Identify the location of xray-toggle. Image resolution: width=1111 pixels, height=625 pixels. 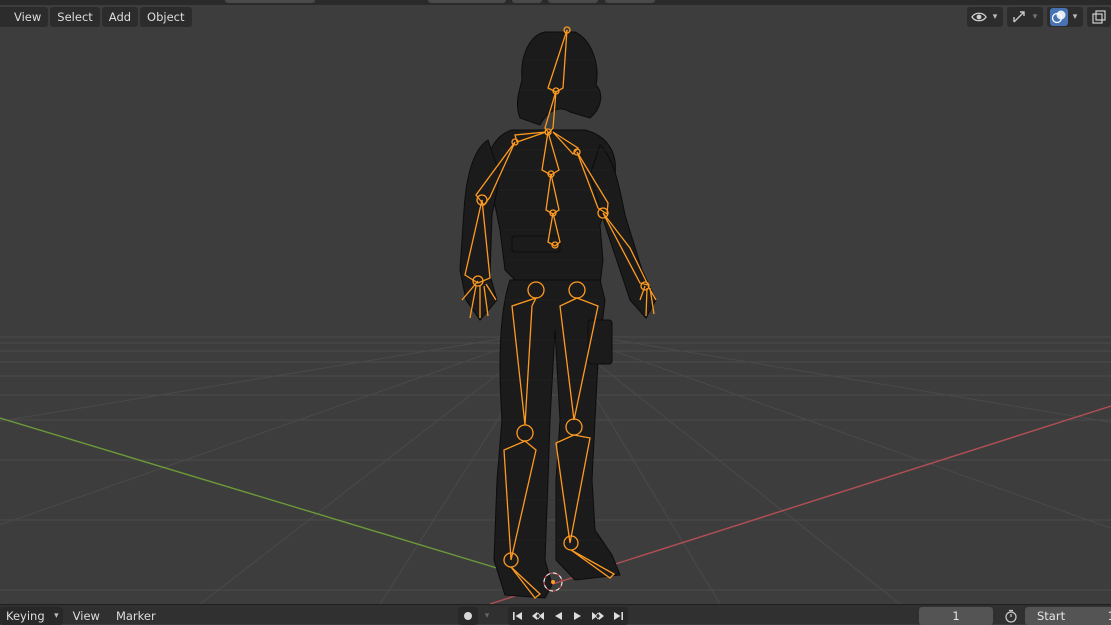
(1099, 17).